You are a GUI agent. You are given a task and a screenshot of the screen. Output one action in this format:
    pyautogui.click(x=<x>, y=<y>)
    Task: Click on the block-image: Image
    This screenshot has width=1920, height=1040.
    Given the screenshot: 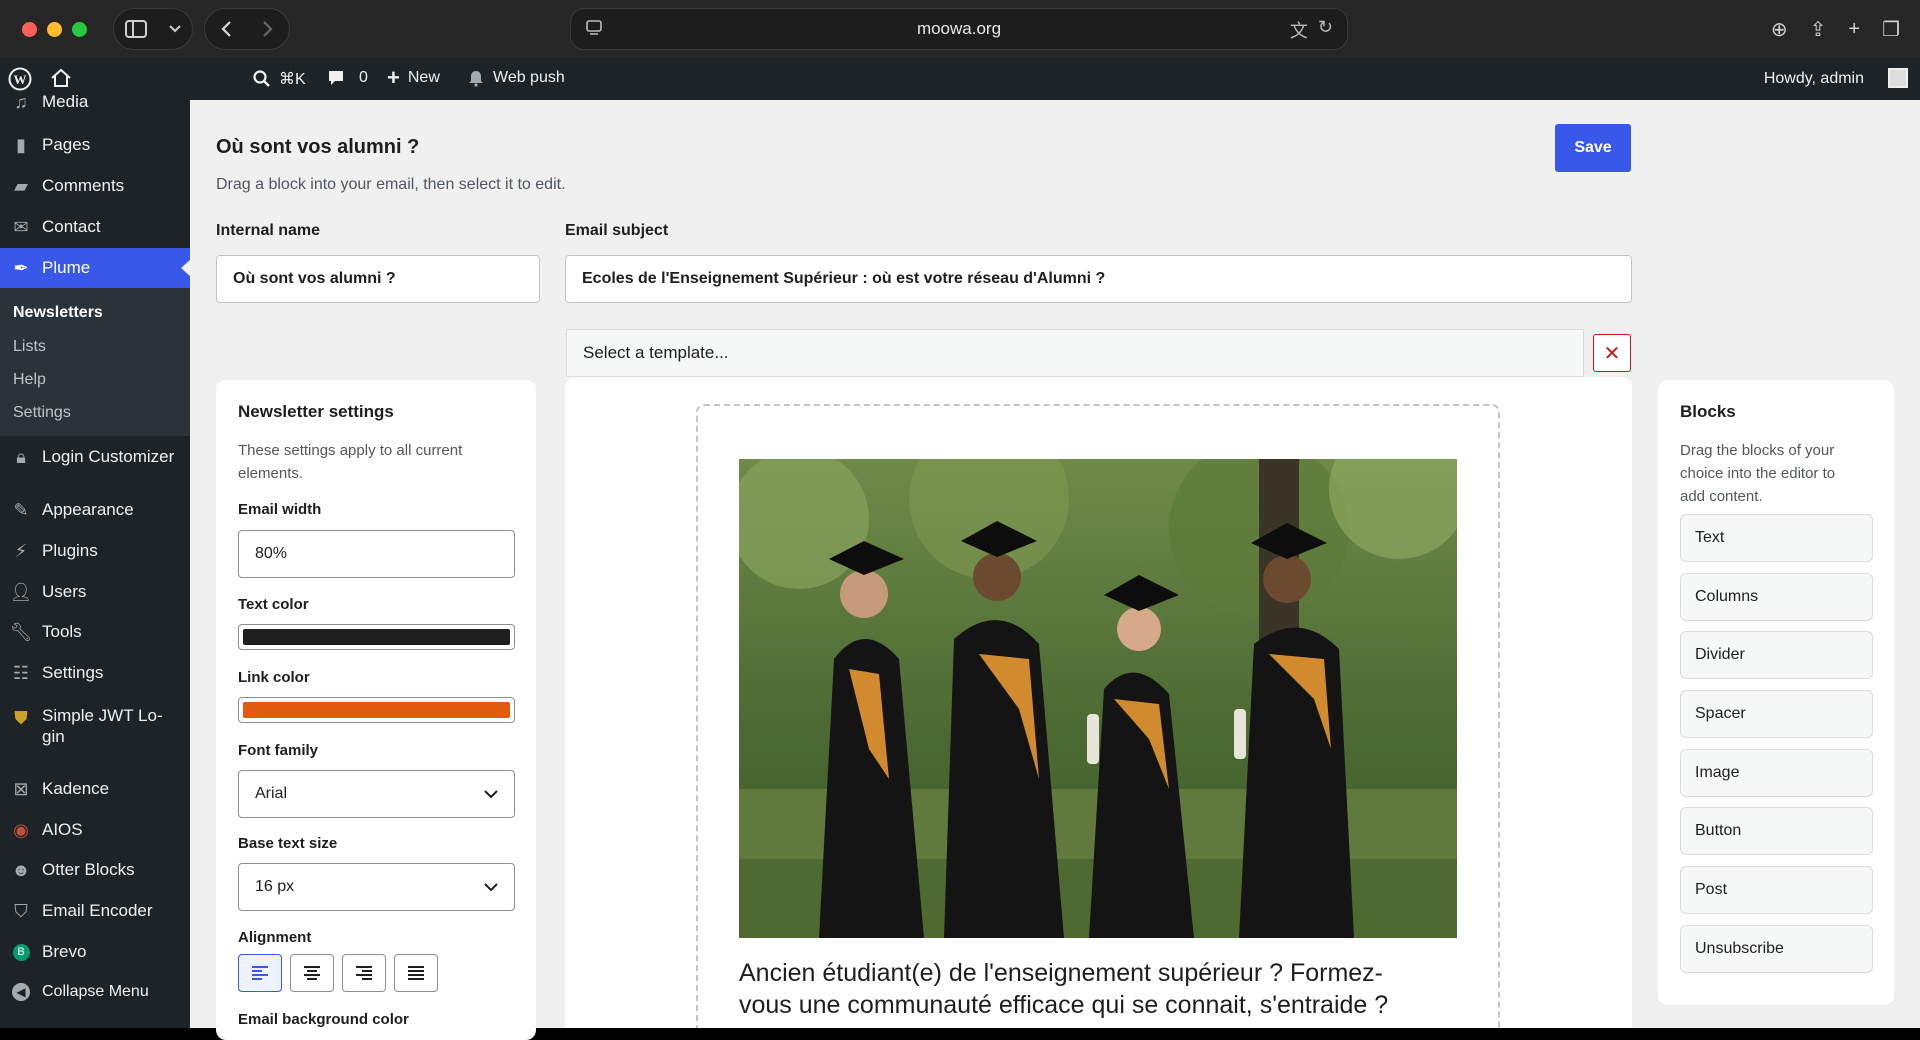 What is the action you would take?
    pyautogui.click(x=1776, y=773)
    